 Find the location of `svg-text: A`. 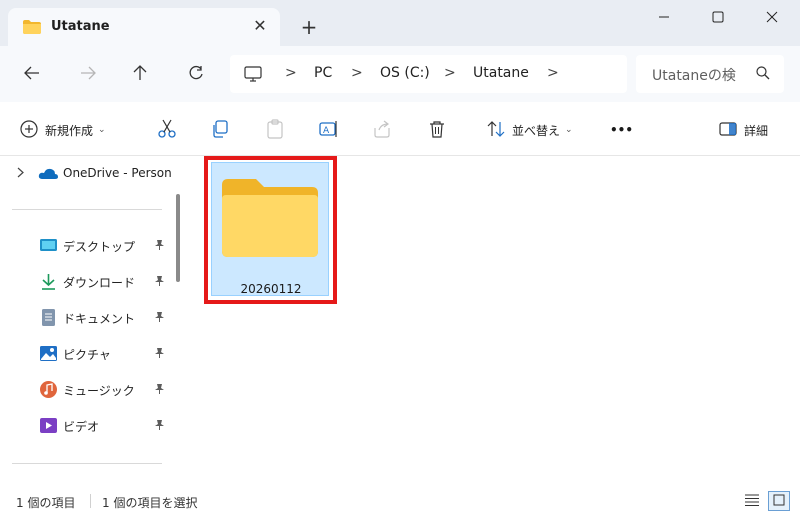

svg-text: A is located at coordinates (326, 131).